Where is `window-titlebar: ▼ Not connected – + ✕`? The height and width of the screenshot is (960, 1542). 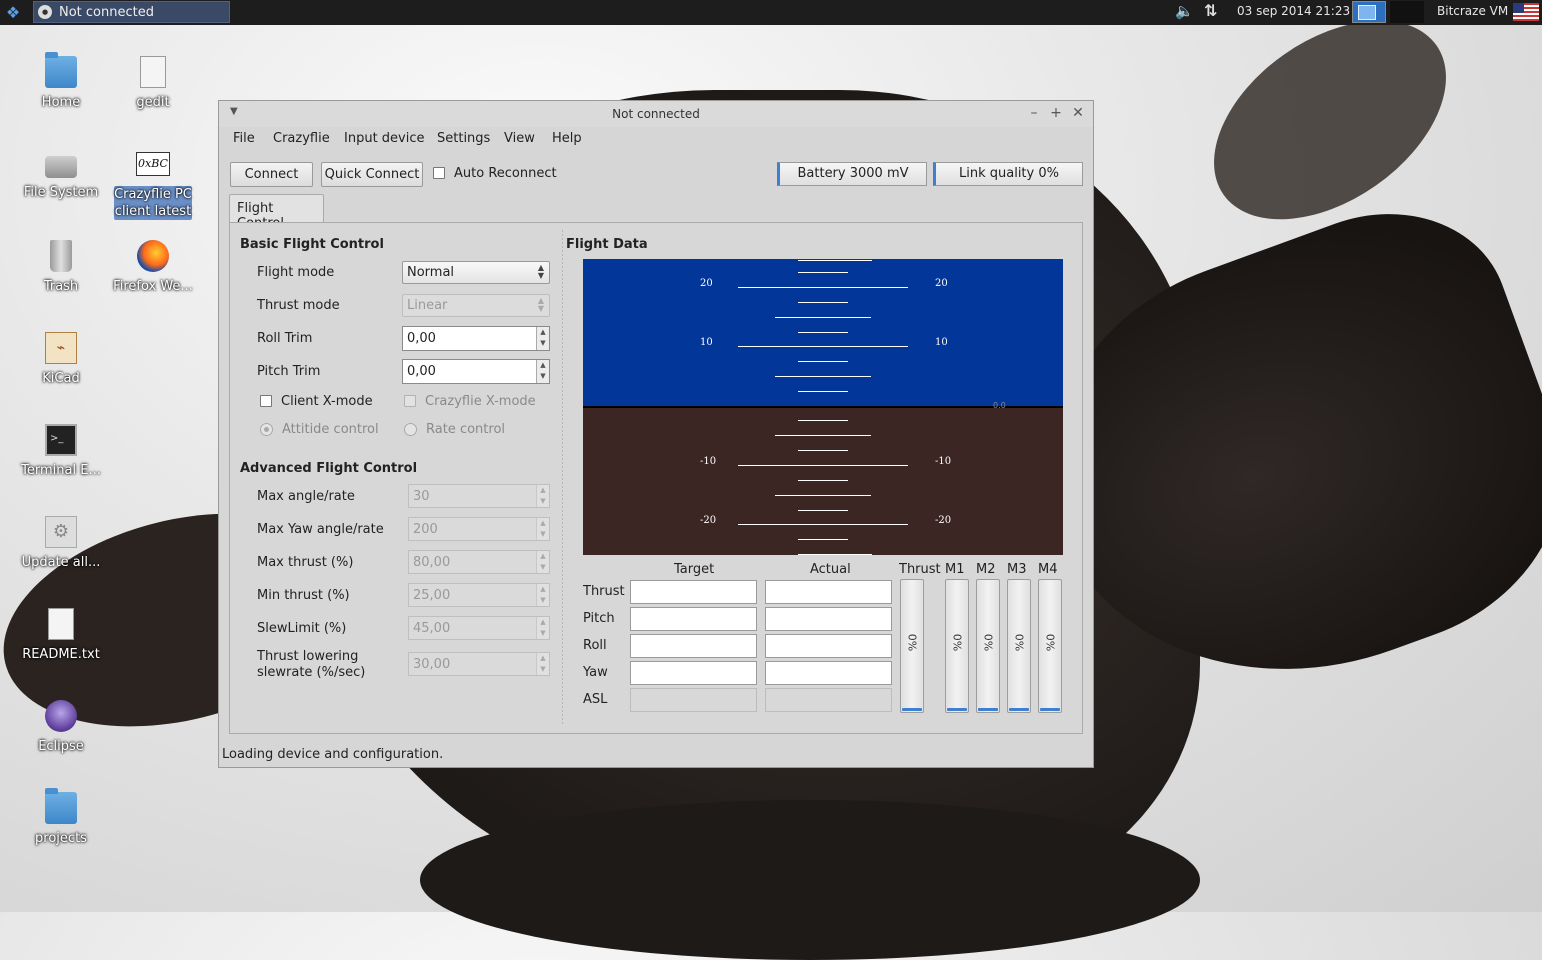 window-titlebar: ▼ Not connected – + ✕ is located at coordinates (656, 114).